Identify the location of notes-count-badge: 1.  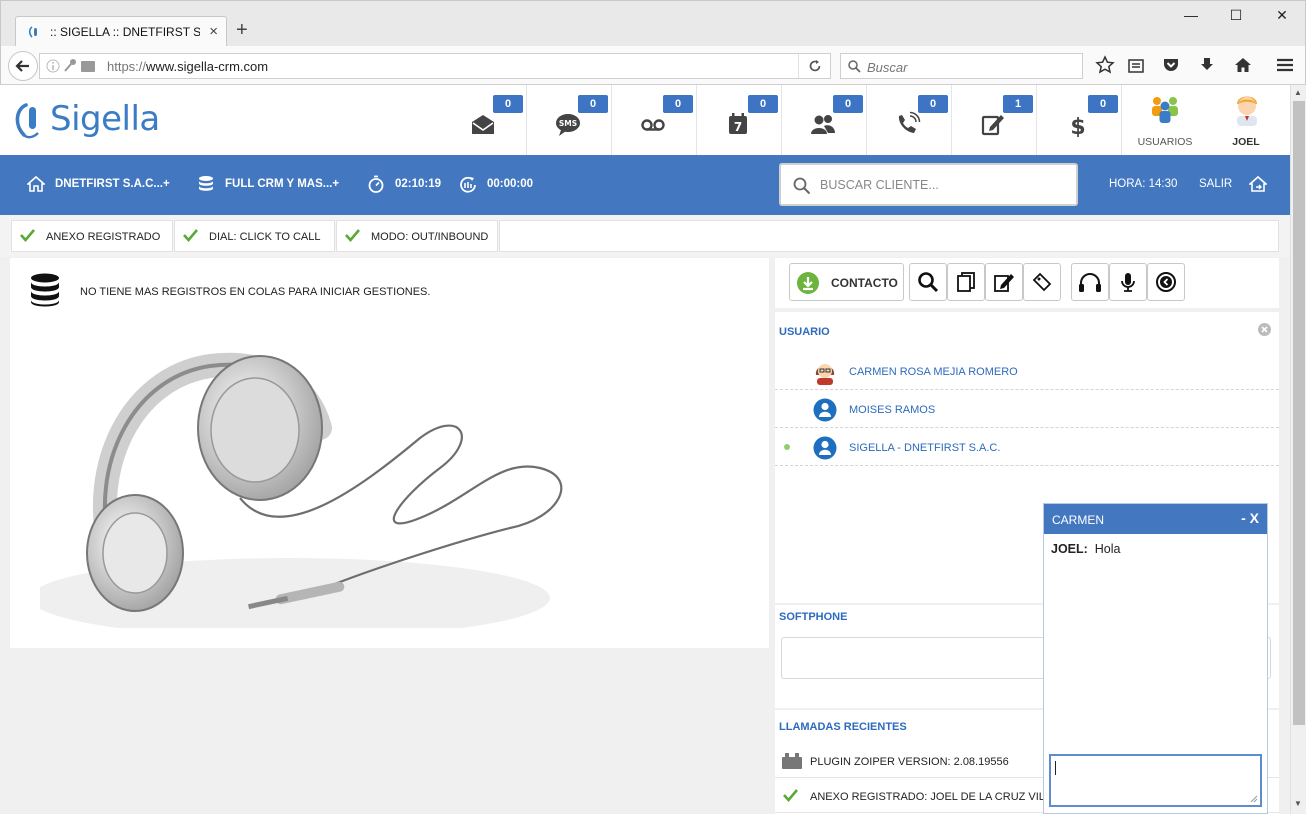
(1018, 104).